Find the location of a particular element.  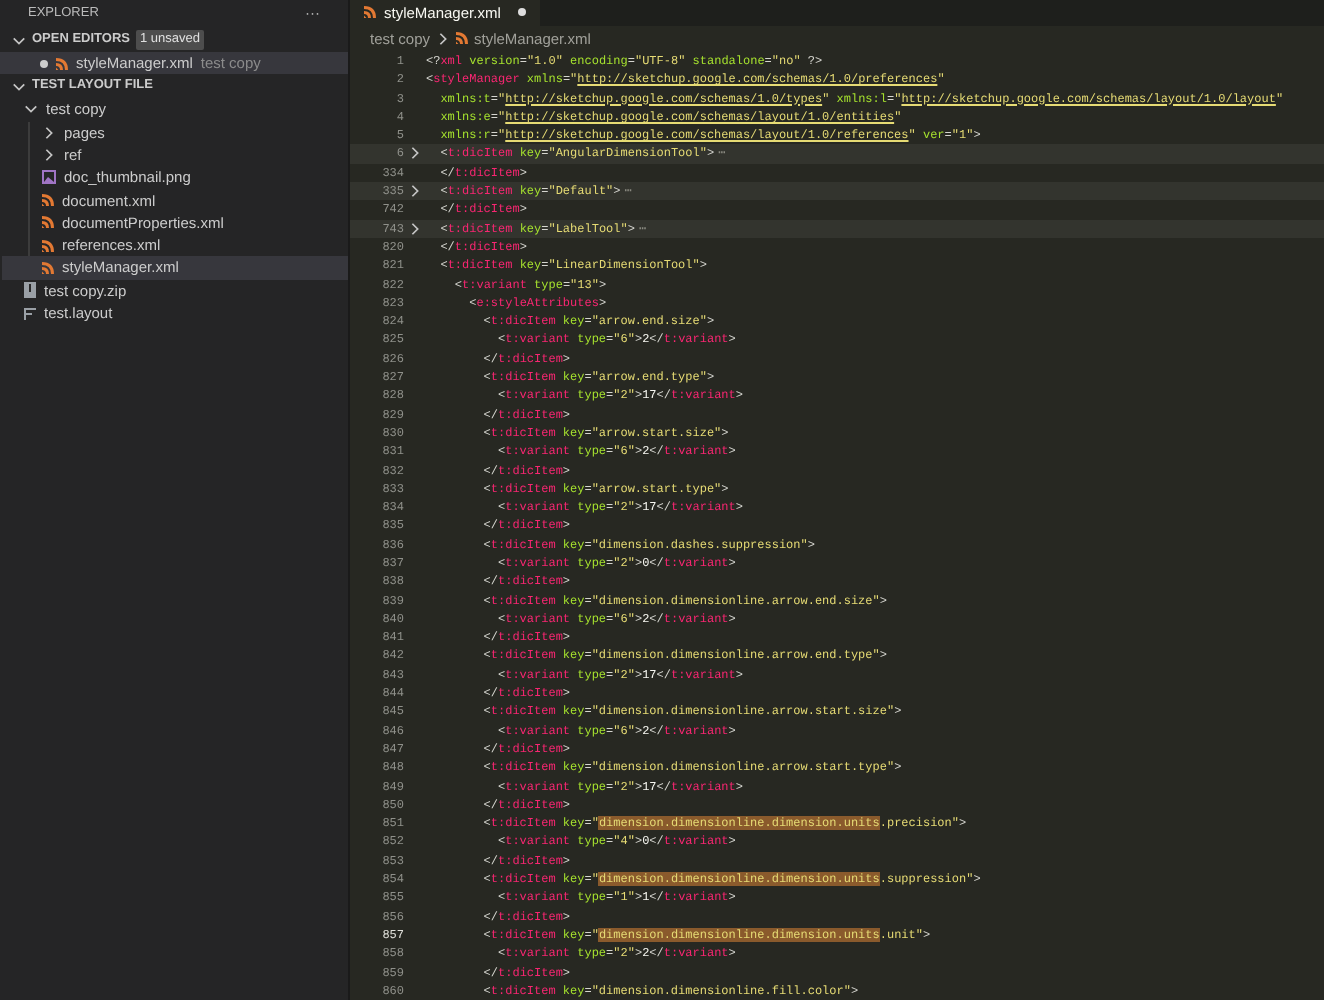

chevron-down-icon is located at coordinates (19, 40).